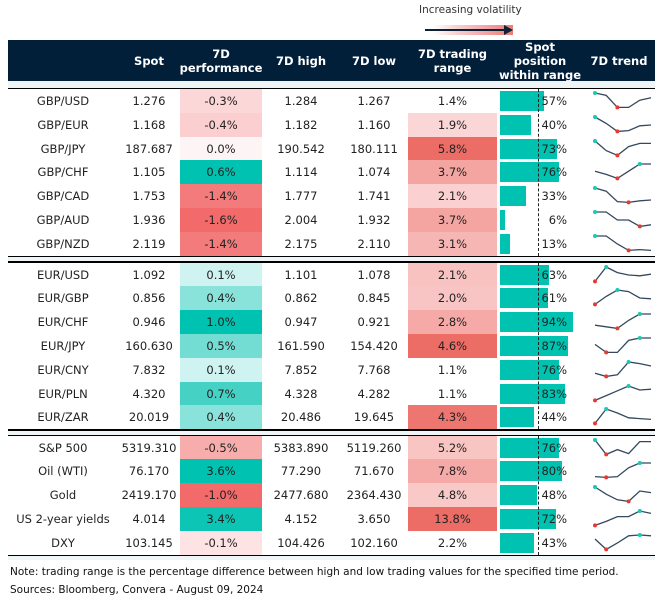  I want to click on table-row: GBP/CHF 1.105 0.6% 1.114 1.074 3.7% 76%, so click(331, 172).